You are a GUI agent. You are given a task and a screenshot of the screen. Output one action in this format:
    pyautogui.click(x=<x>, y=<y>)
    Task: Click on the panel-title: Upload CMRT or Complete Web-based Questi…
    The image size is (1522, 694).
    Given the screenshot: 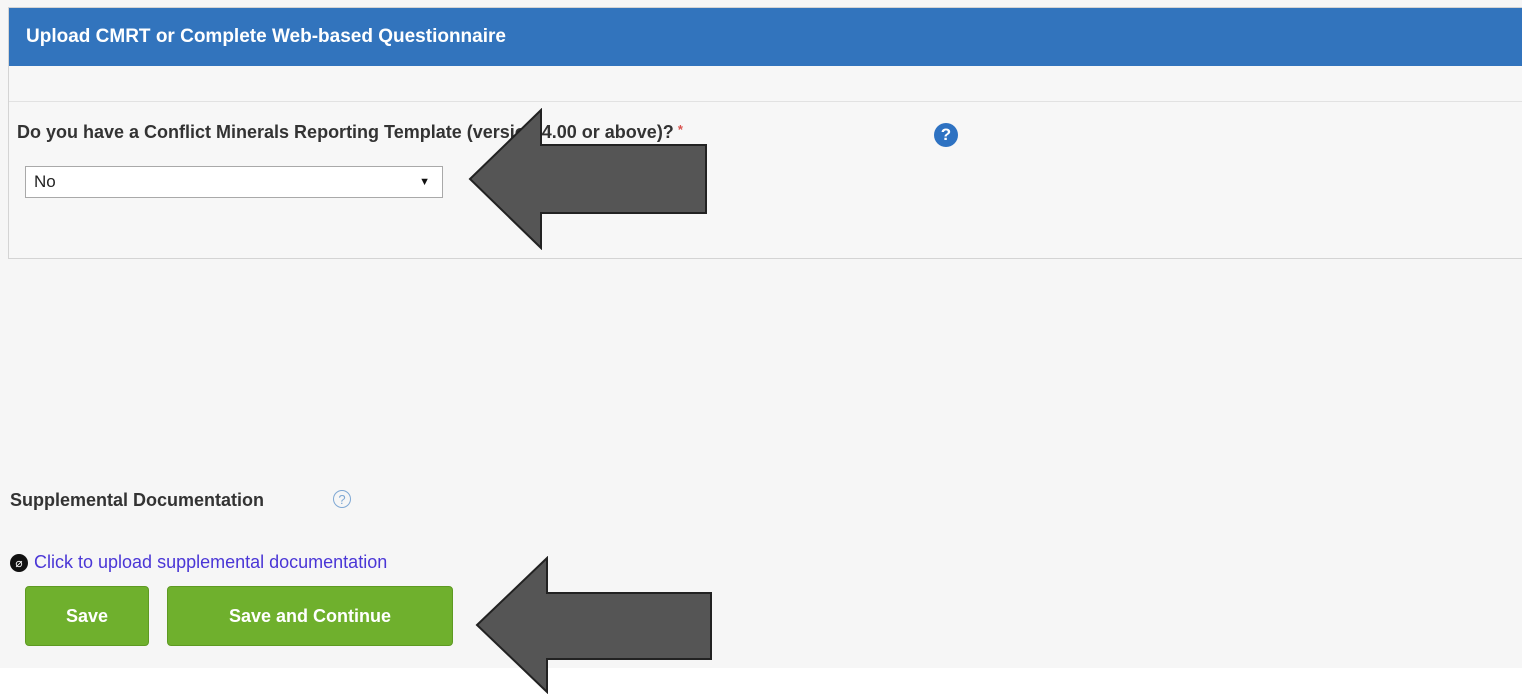 What is the action you would take?
    pyautogui.click(x=266, y=36)
    